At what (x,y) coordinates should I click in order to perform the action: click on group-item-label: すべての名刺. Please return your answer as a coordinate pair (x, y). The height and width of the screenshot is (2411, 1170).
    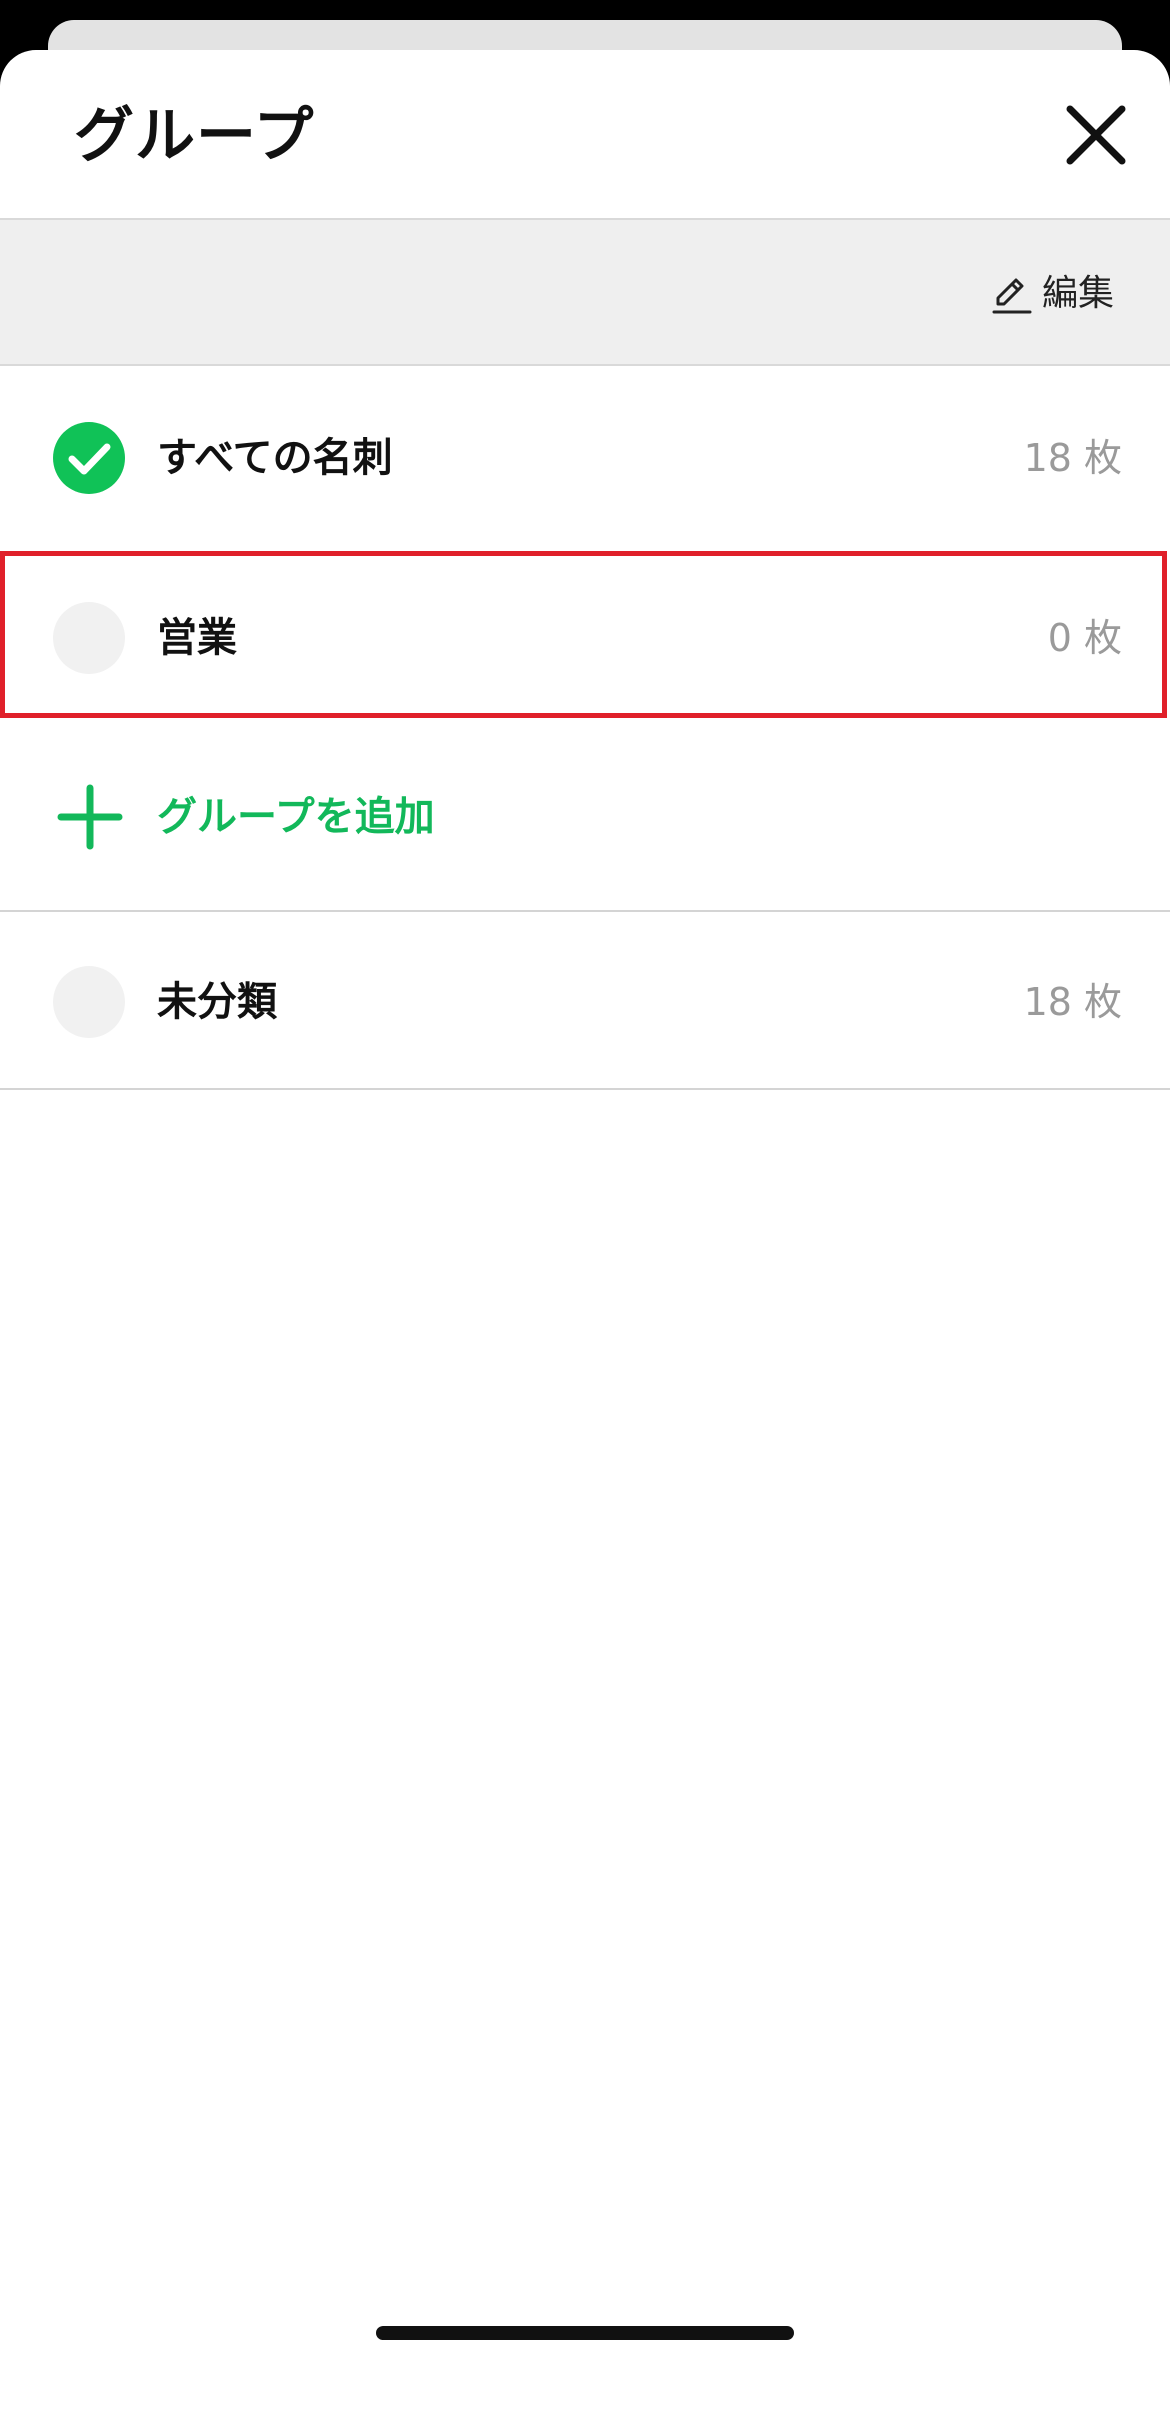
    Looking at the image, I should click on (275, 458).